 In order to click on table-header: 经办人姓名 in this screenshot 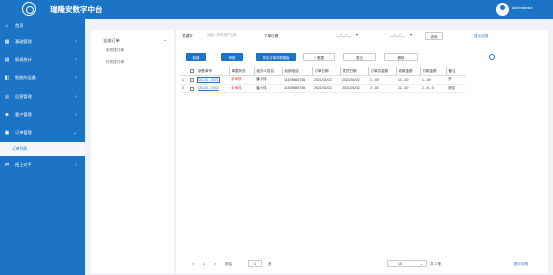, I will do `click(267, 72)`.